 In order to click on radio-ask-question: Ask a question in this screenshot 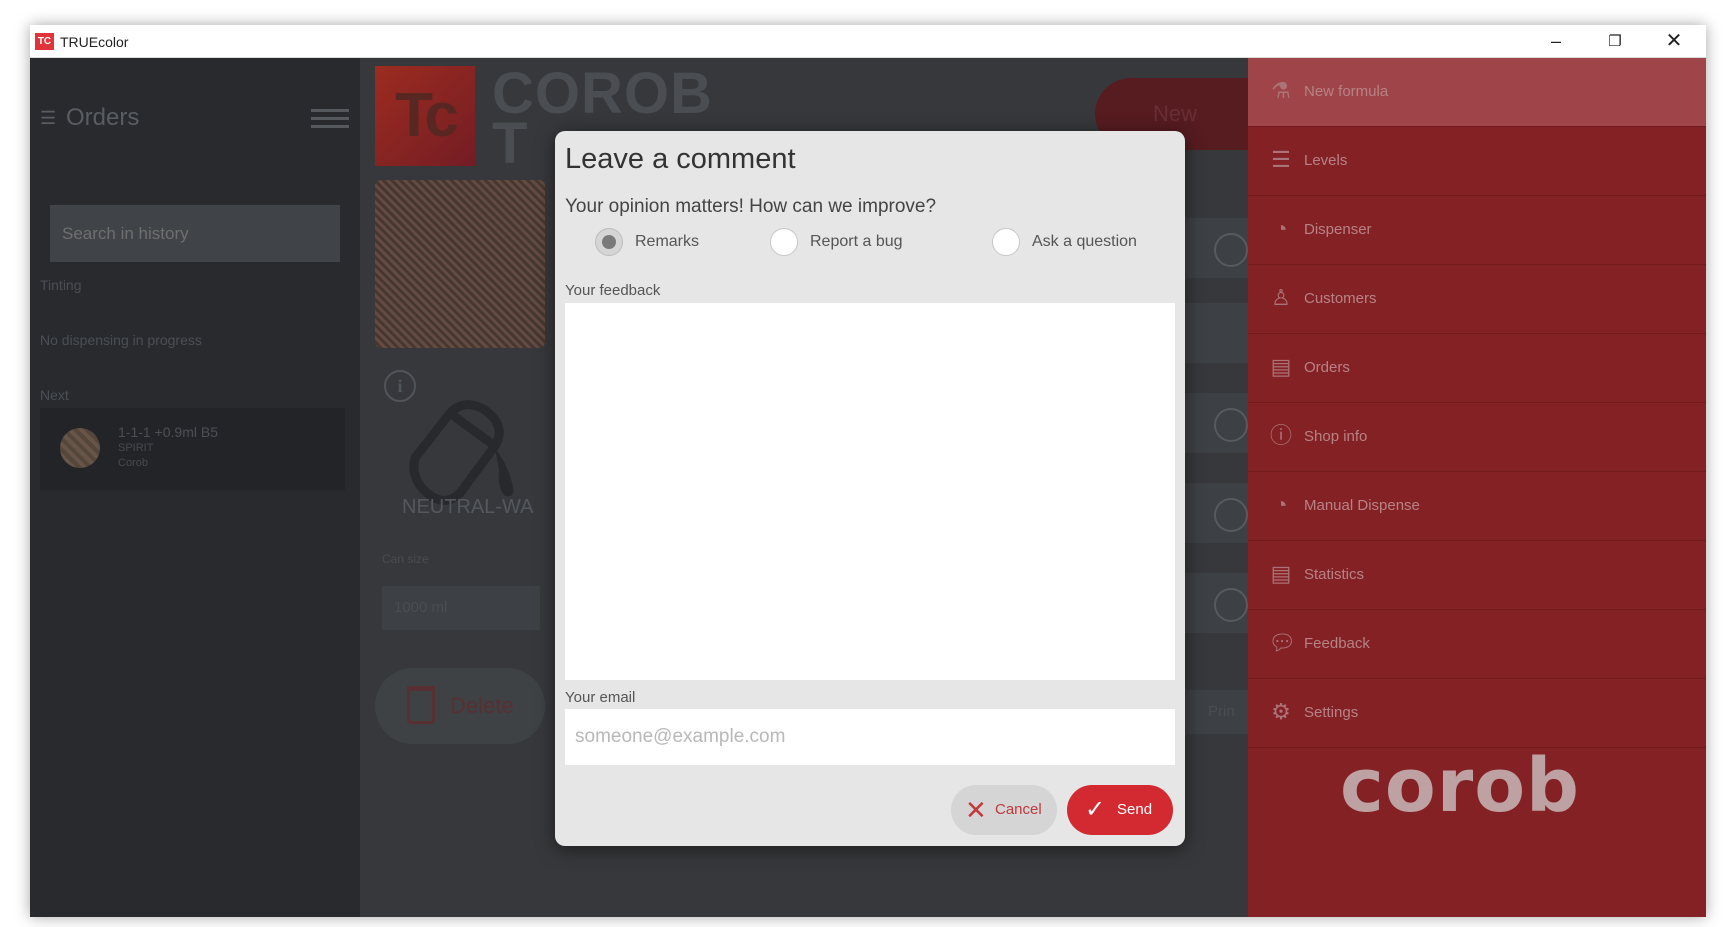, I will do `click(1077, 242)`.